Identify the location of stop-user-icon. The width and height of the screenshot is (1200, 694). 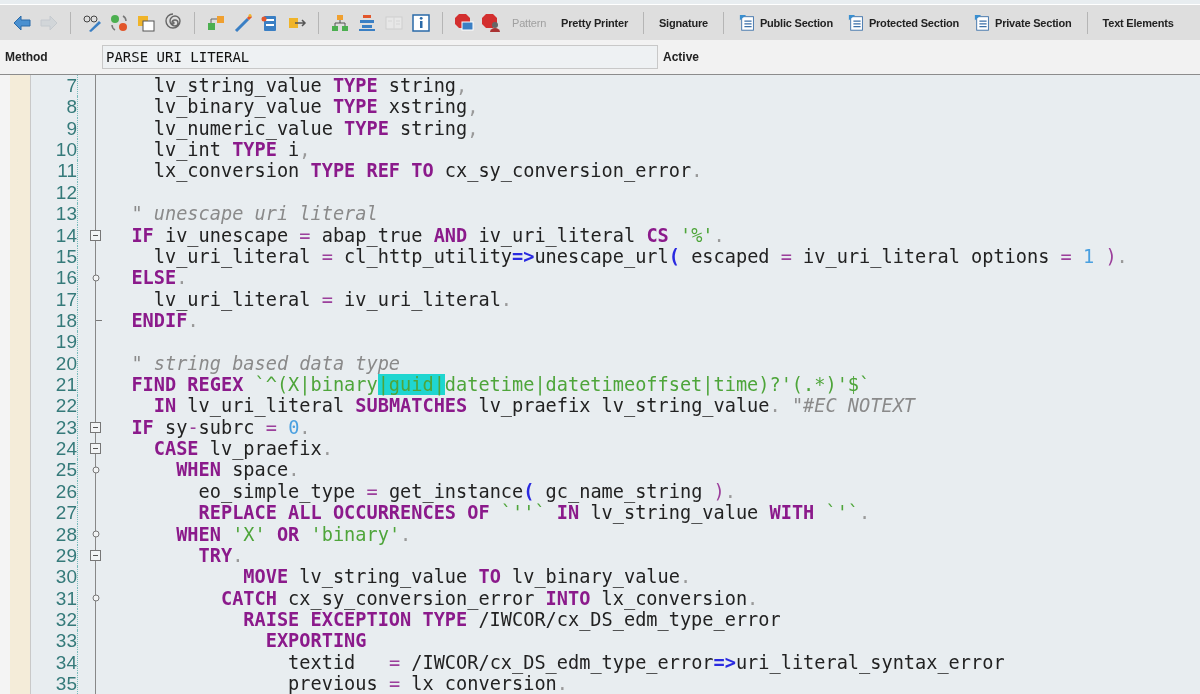
(491, 22).